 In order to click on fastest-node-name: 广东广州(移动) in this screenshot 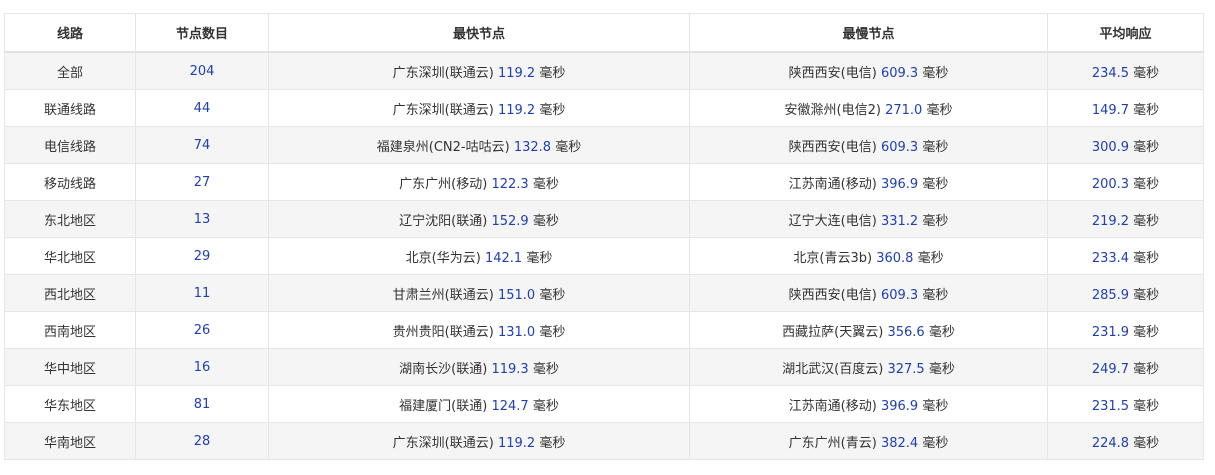, I will do `click(443, 184)`.